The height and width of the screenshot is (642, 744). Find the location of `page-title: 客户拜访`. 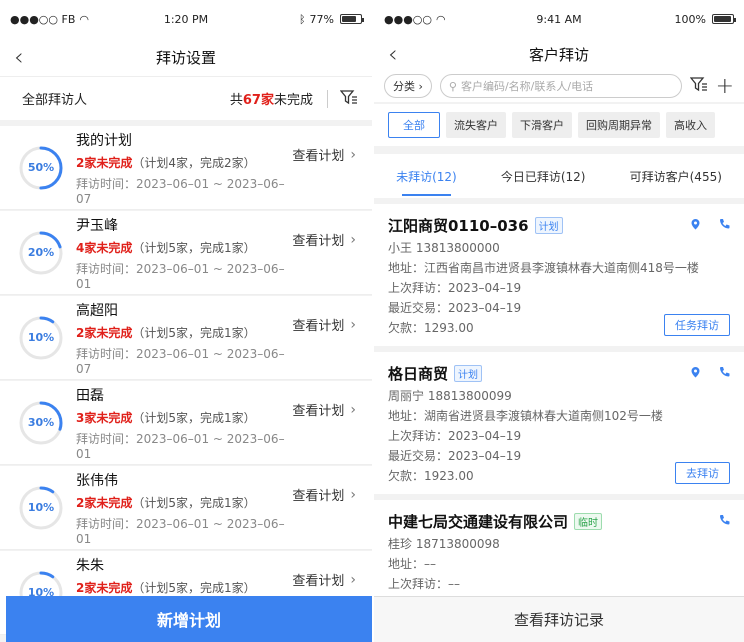

page-title: 客户拜访 is located at coordinates (558, 54).